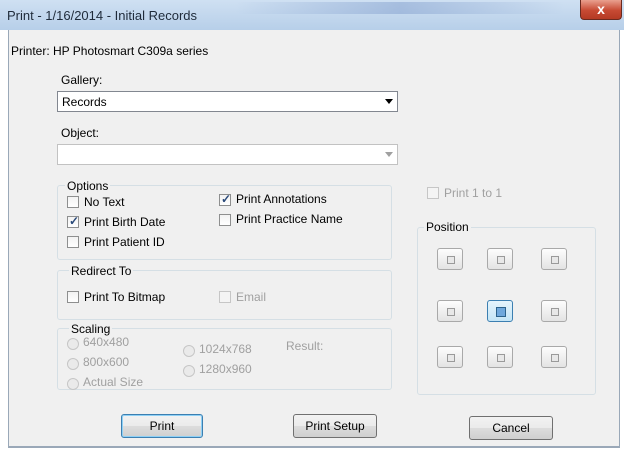  I want to click on gallery-select: Records, so click(227, 101).